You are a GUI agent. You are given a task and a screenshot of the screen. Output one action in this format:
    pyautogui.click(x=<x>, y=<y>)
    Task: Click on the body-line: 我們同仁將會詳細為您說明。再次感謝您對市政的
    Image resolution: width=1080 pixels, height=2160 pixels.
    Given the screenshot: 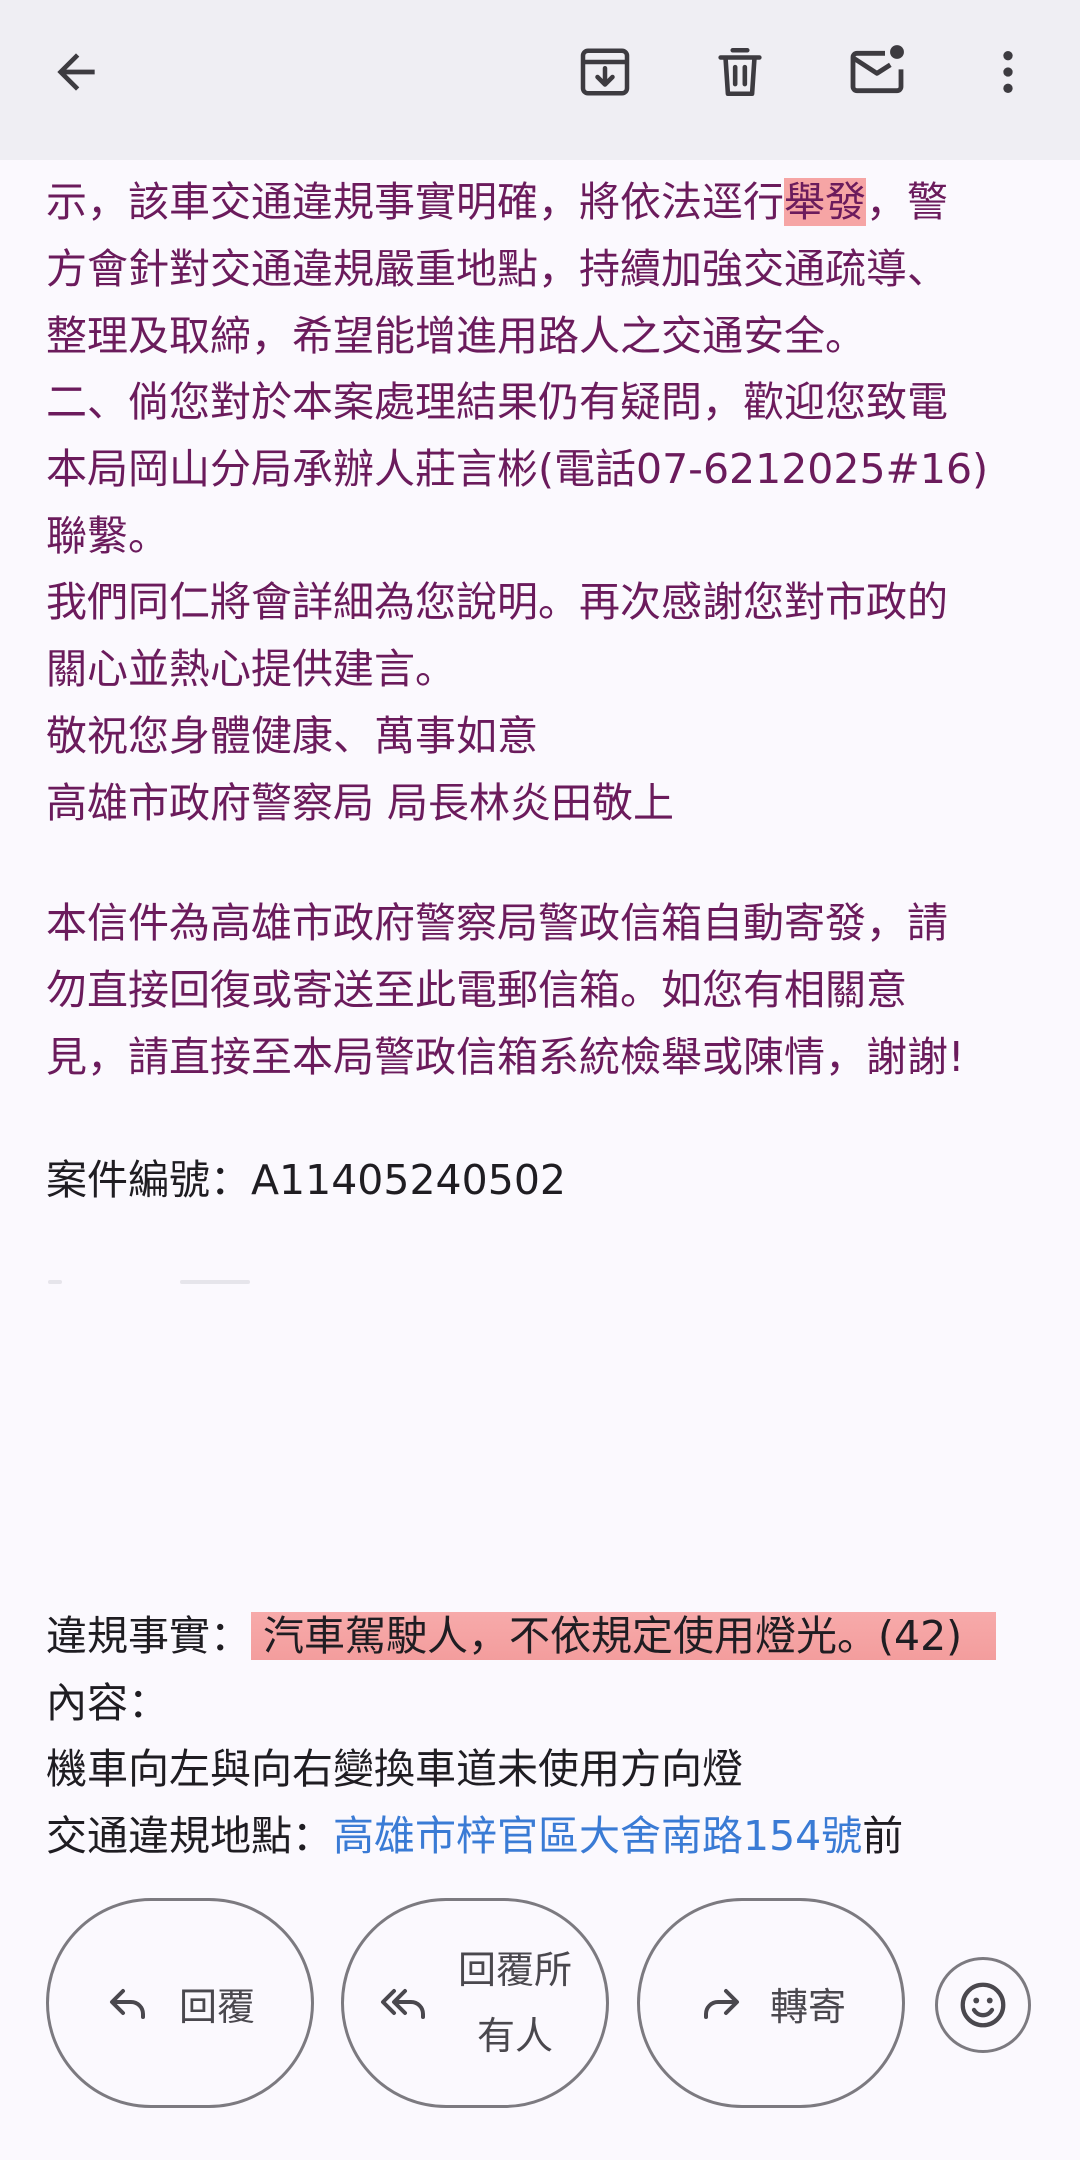 What is the action you would take?
    pyautogui.click(x=497, y=602)
    